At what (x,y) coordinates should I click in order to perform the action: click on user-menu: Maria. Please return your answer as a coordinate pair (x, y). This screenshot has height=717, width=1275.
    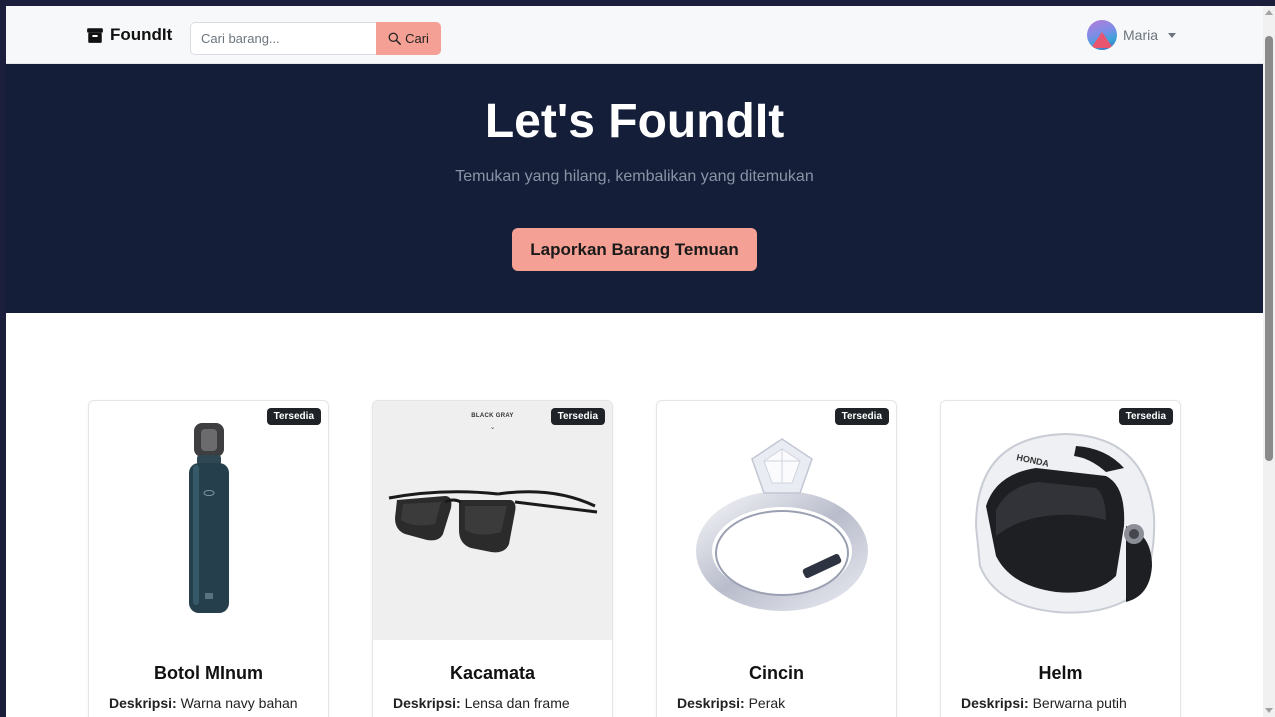
    Looking at the image, I should click on (1132, 35).